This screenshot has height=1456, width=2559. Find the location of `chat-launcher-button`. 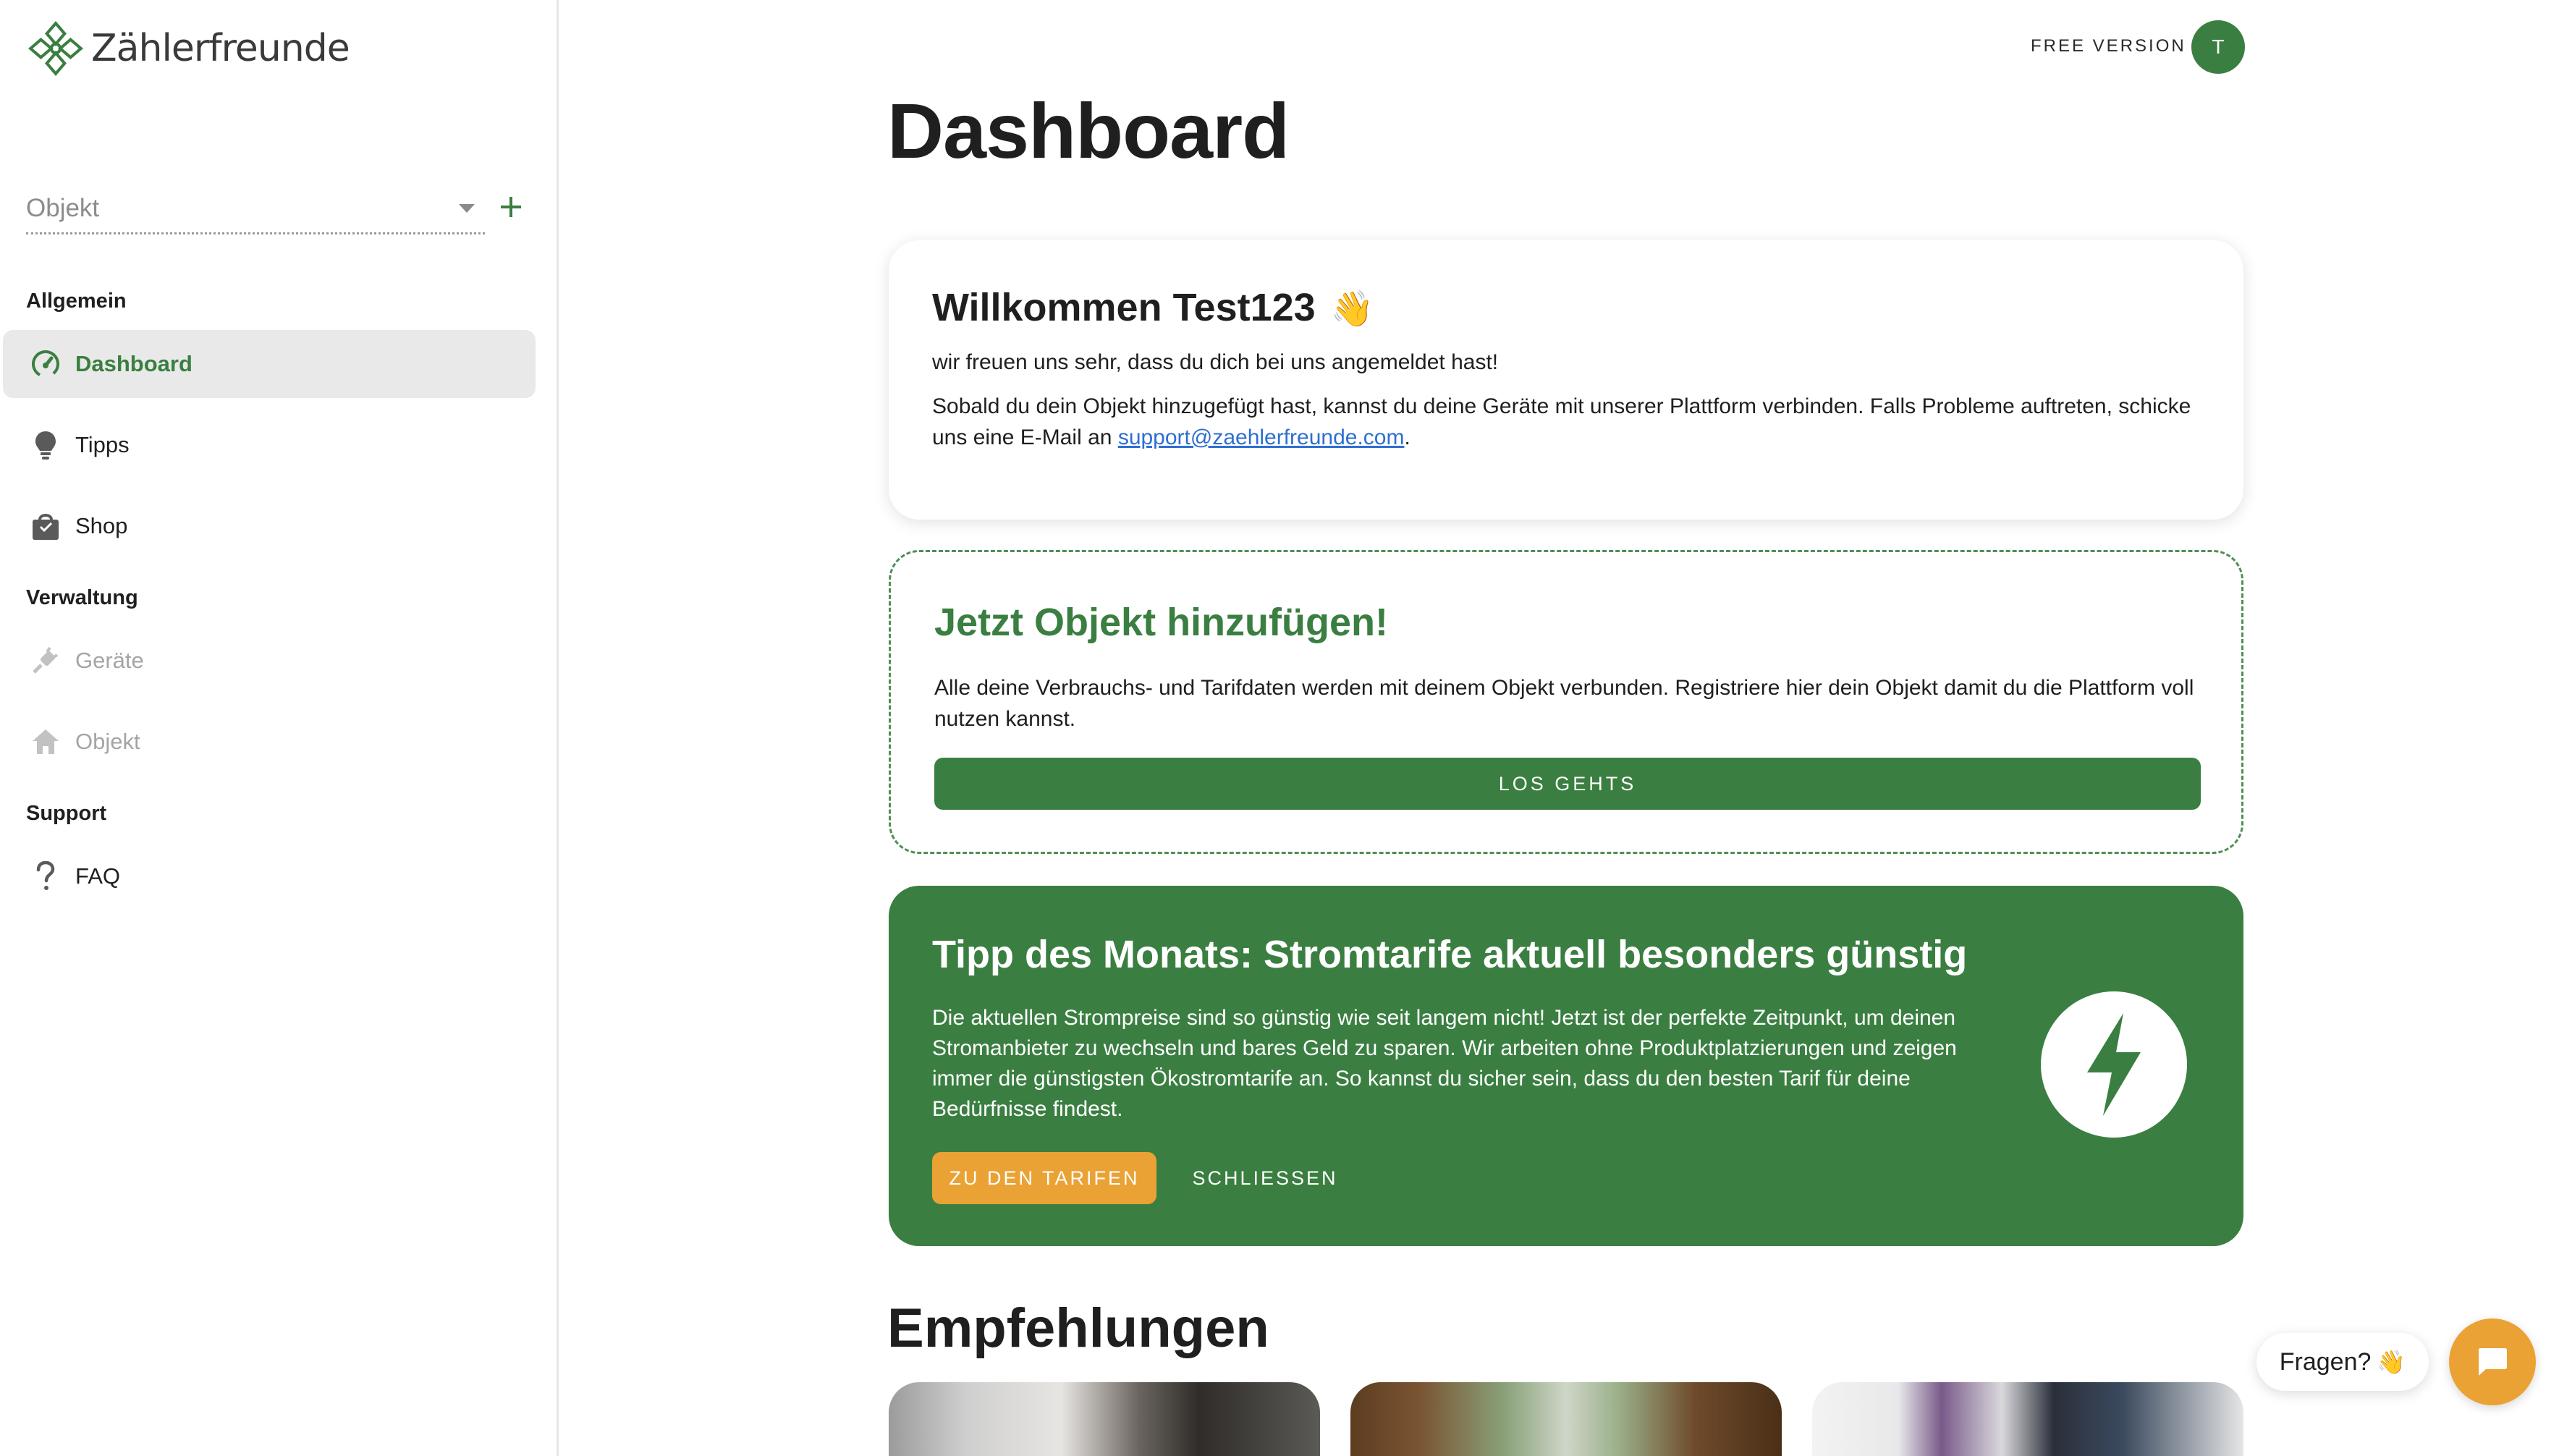

chat-launcher-button is located at coordinates (2492, 1362).